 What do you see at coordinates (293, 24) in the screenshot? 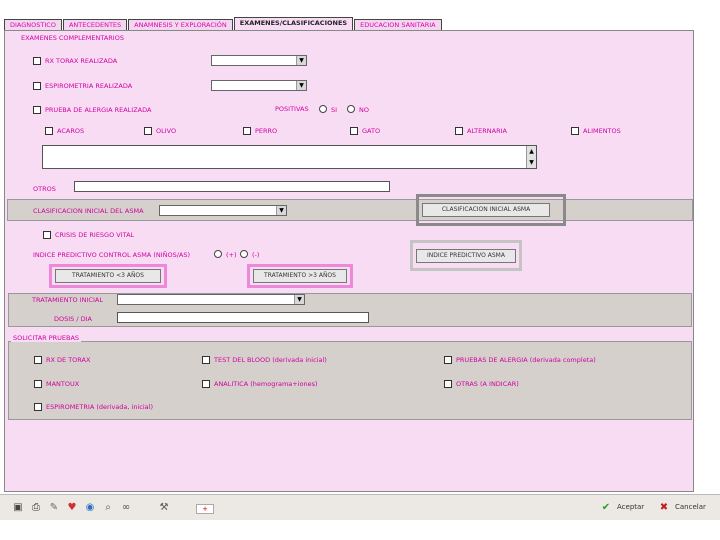
I see `tab-examenes: EXAMENES/CLASIFICACIONES` at bounding box center [293, 24].